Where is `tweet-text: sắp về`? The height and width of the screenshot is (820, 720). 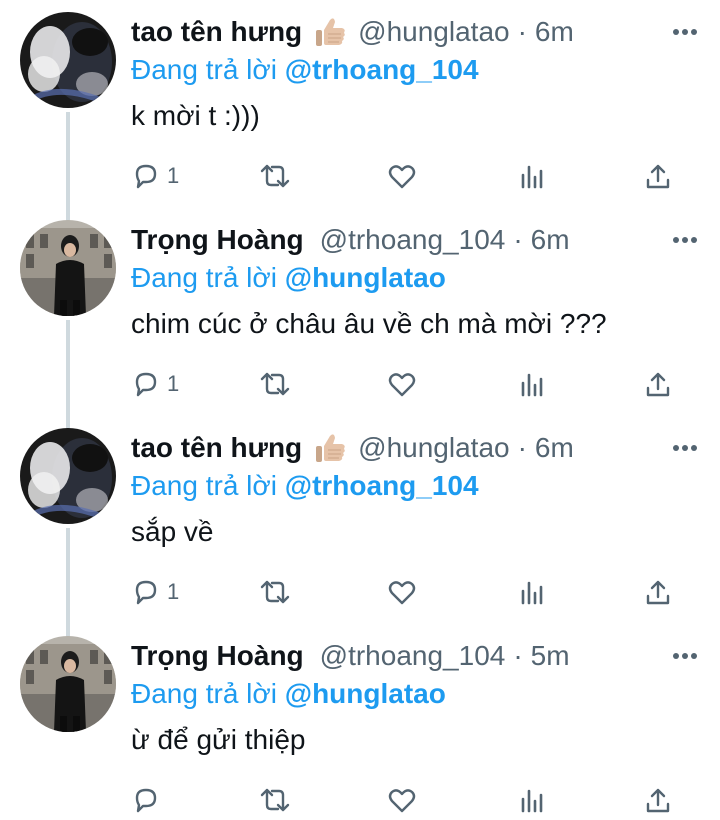 tweet-text: sắp về is located at coordinates (172, 531).